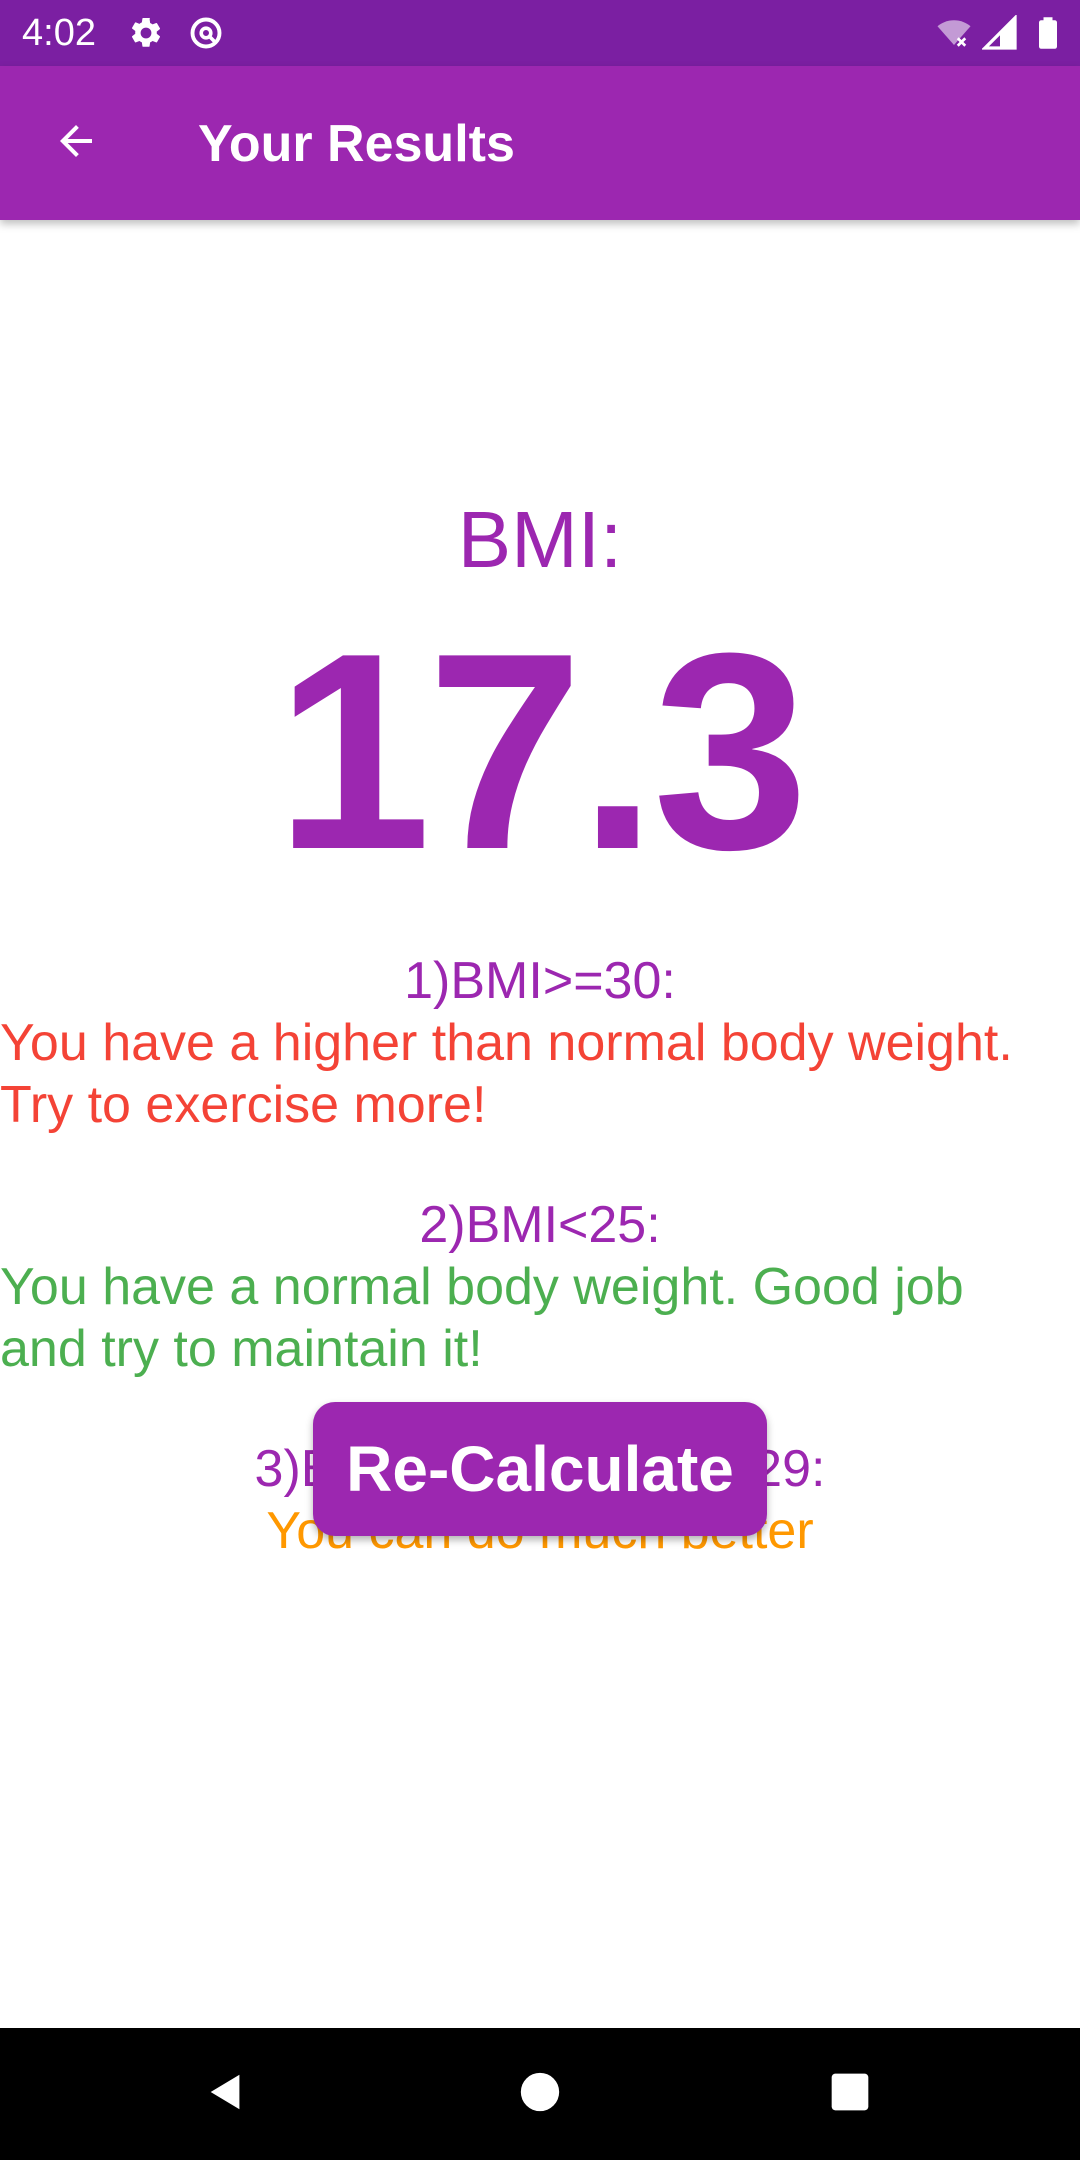 This screenshot has height=2160, width=1080. I want to click on rule-1-text-line-2: Try to exercise more!, so click(243, 1105).